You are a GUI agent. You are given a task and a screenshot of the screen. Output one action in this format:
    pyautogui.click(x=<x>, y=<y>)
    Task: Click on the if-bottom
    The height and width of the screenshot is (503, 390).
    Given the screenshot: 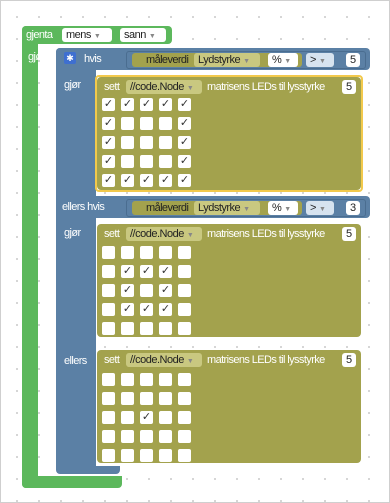 What is the action you would take?
    pyautogui.click(x=88, y=470)
    